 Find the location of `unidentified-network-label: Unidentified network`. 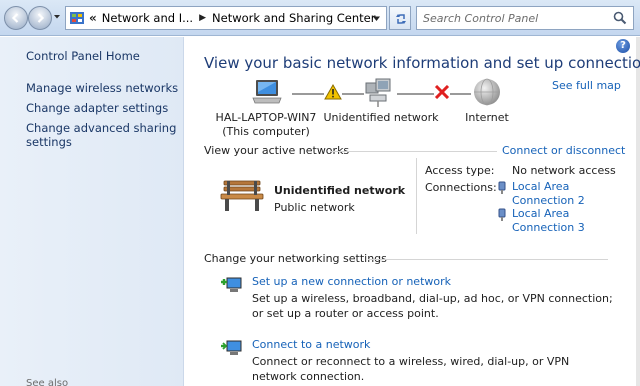

unidentified-network-label: Unidentified network is located at coordinates (381, 117).